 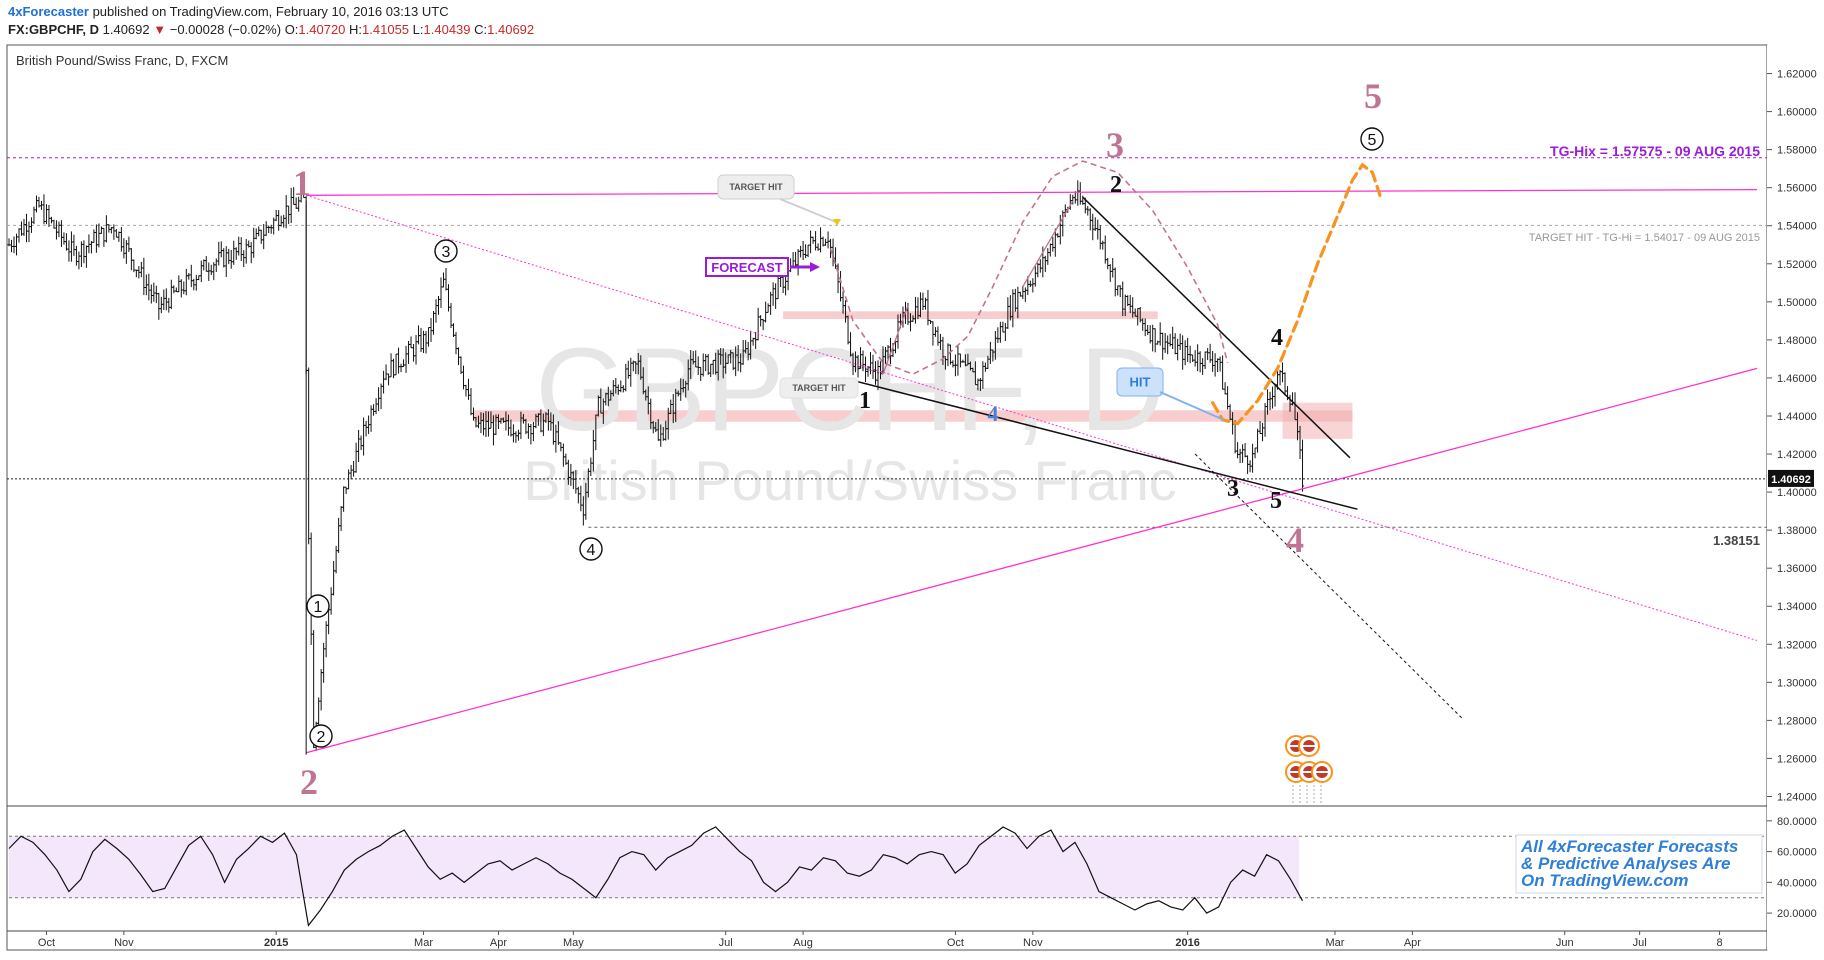 I want to click on time-tick-label: 8, so click(x=1719, y=943).